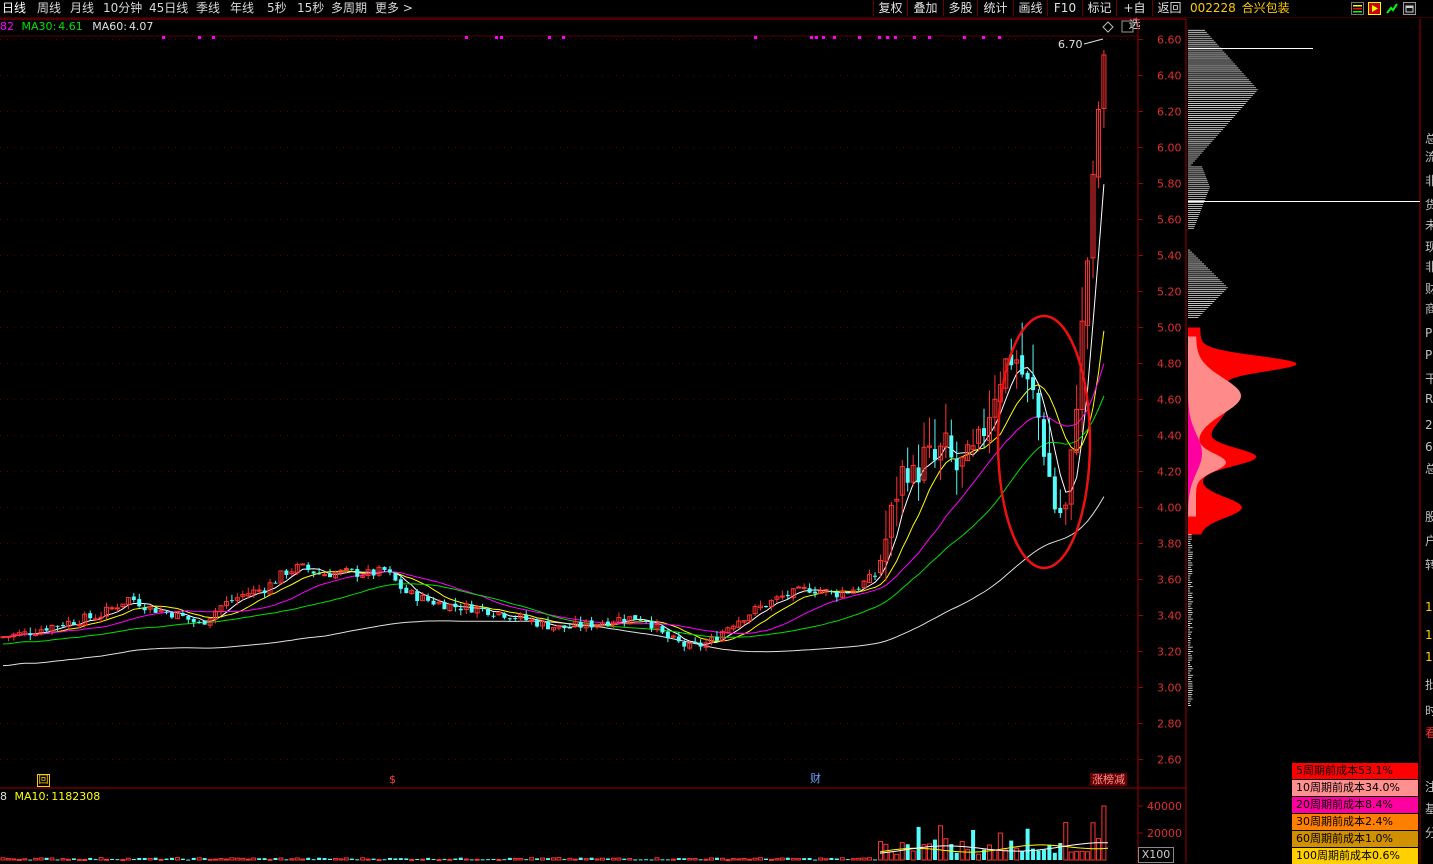 The width and height of the screenshot is (1433, 864). Describe the element at coordinates (1093, 41) in the screenshot. I see `high-price-pointer` at that location.